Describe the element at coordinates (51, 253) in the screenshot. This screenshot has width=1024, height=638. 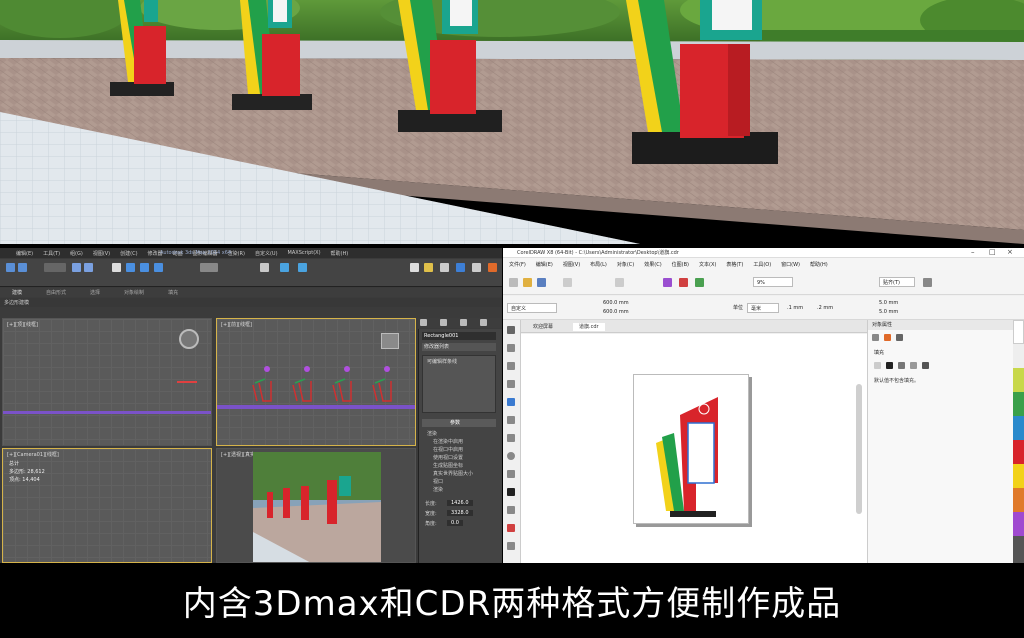
I see `max-menu-item: 工具(T)` at that location.